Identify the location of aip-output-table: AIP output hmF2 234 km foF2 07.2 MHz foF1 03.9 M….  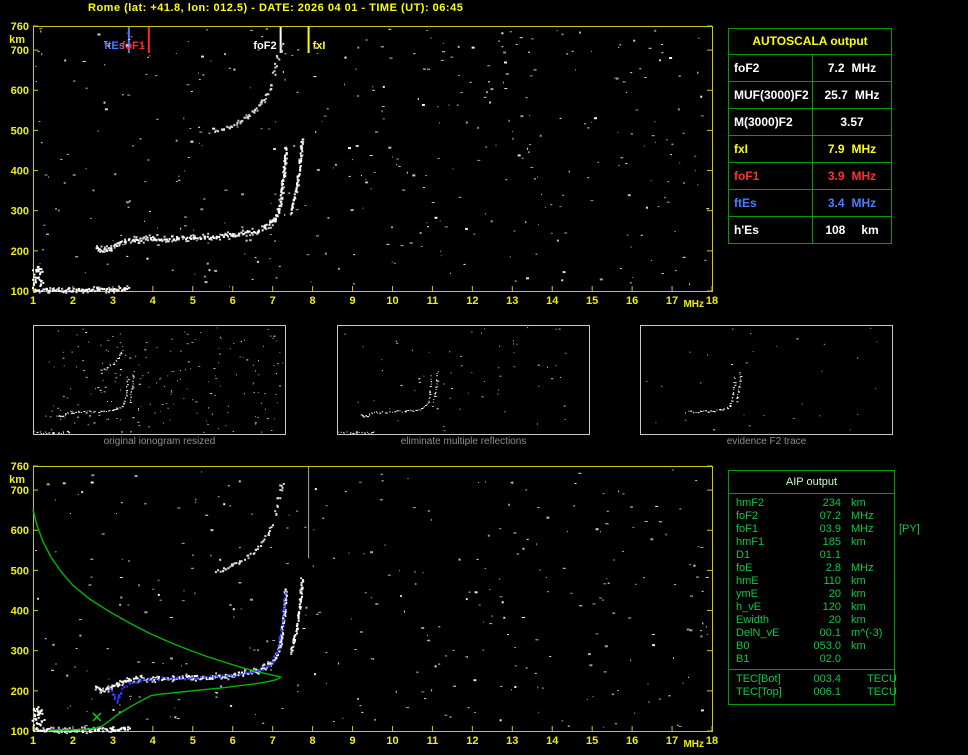
(824, 587).